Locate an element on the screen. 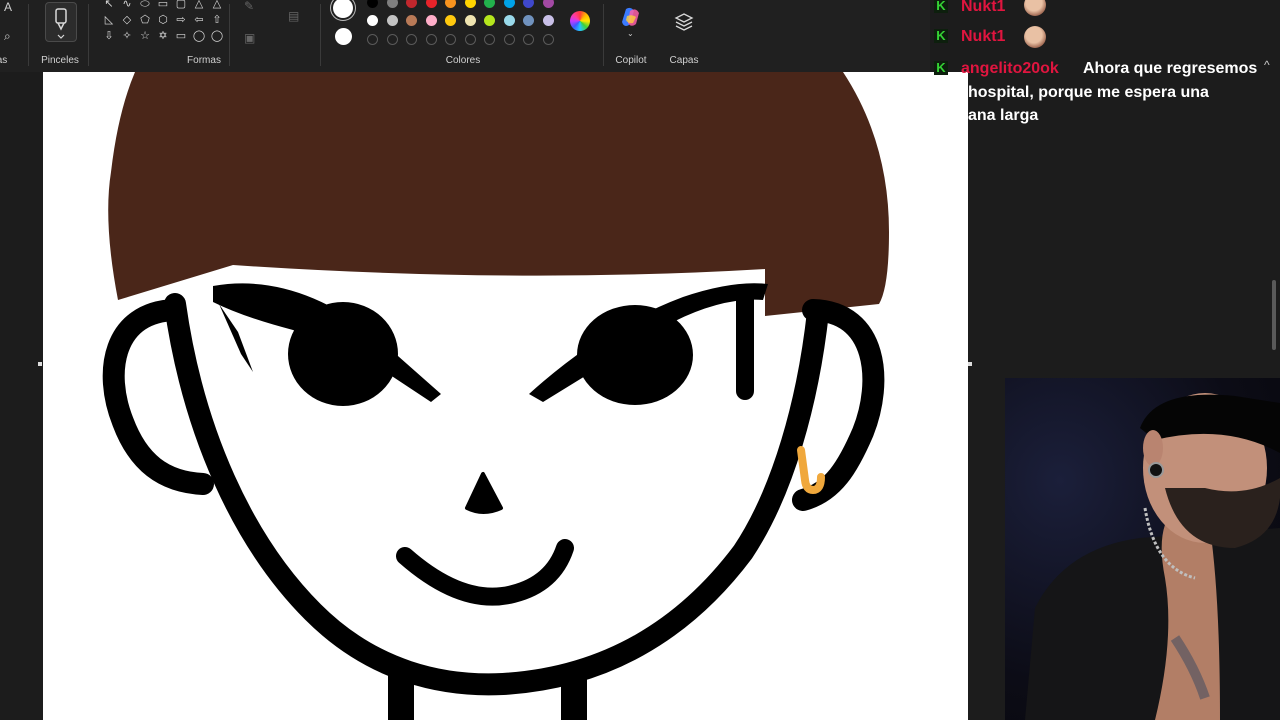 The width and height of the screenshot is (1280, 720). shape-option: ⇩ is located at coordinates (109, 36).